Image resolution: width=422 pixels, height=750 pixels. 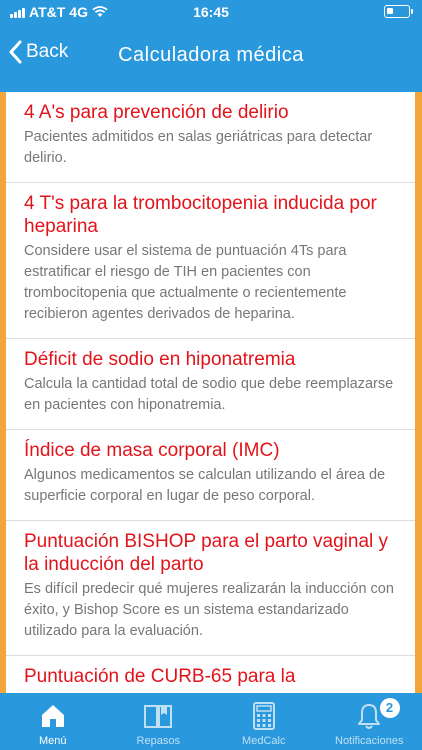 I want to click on tab-label: Menú, so click(x=52, y=741).